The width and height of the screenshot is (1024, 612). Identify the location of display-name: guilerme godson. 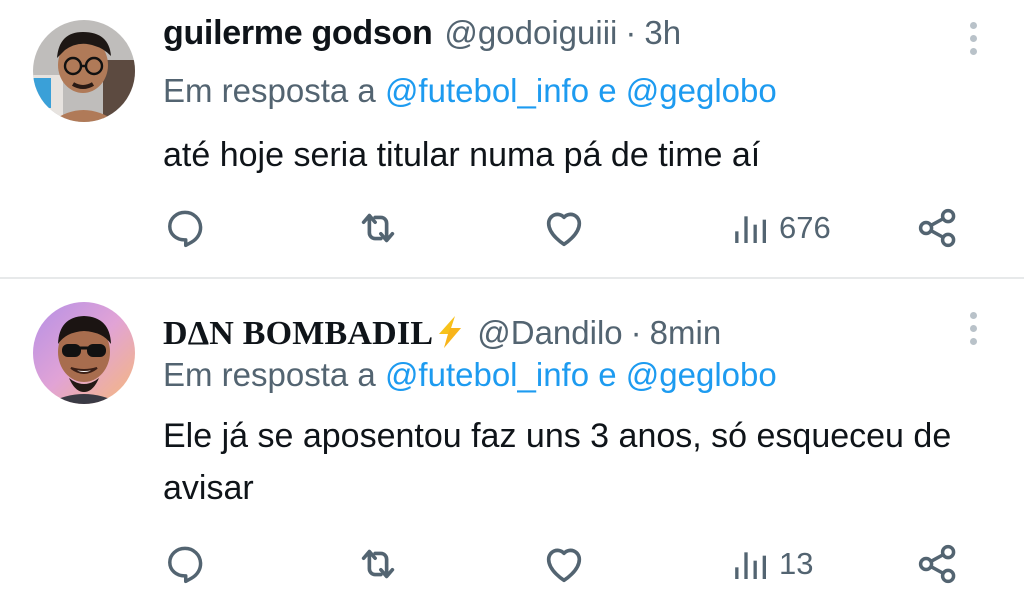
(298, 33).